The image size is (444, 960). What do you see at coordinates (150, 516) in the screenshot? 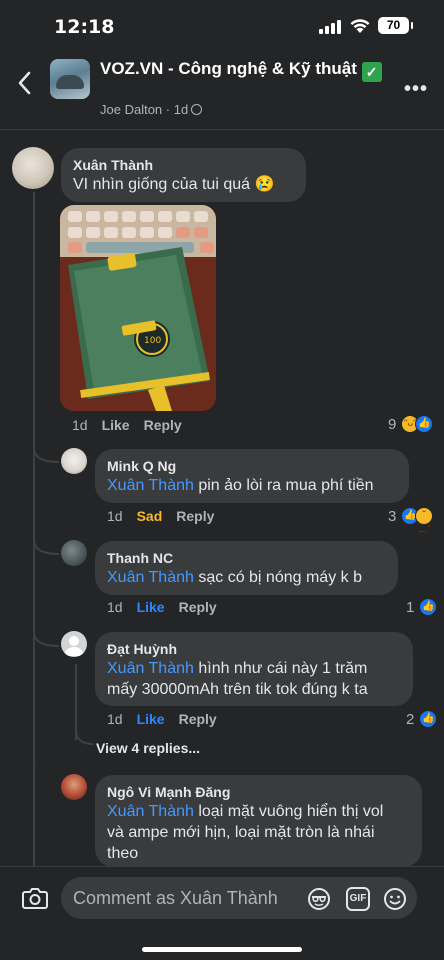
I see `sad-reaction-button: Sad` at bounding box center [150, 516].